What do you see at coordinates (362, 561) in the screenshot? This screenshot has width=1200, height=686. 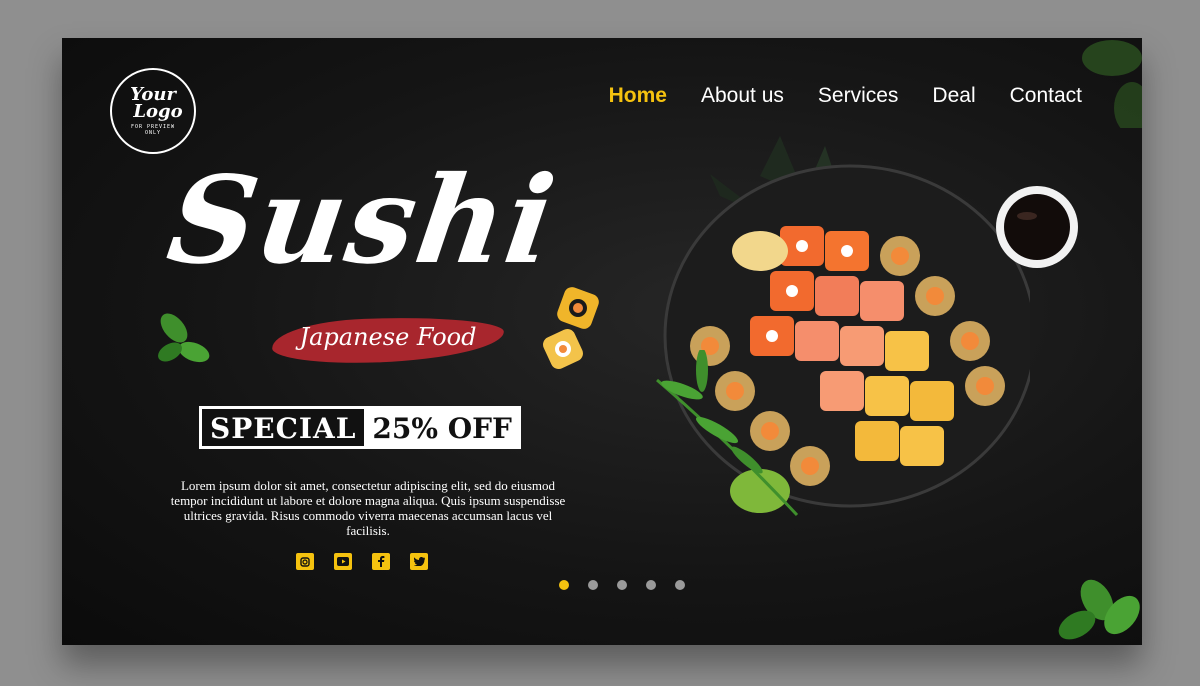 I see `social-links` at bounding box center [362, 561].